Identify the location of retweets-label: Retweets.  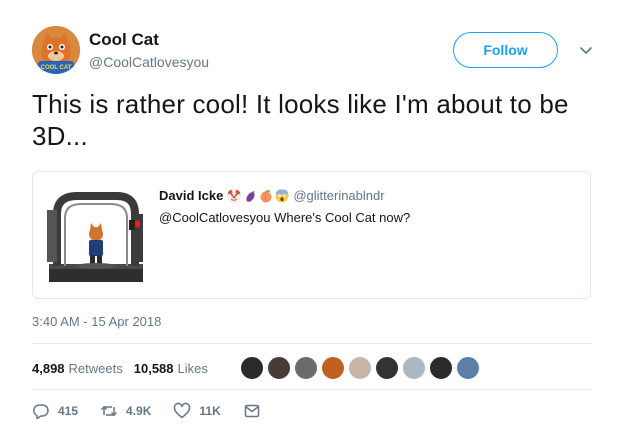
(95, 368).